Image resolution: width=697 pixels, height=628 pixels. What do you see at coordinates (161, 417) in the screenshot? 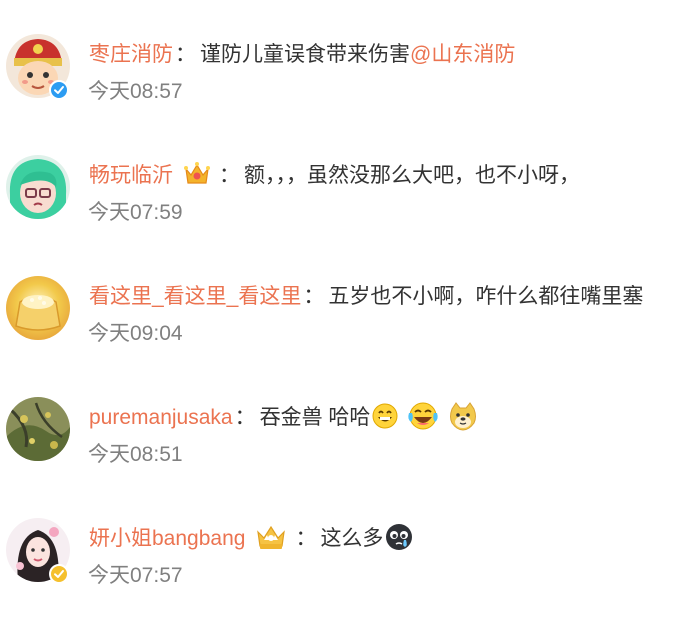
I see `username-link: puremanjusaka` at bounding box center [161, 417].